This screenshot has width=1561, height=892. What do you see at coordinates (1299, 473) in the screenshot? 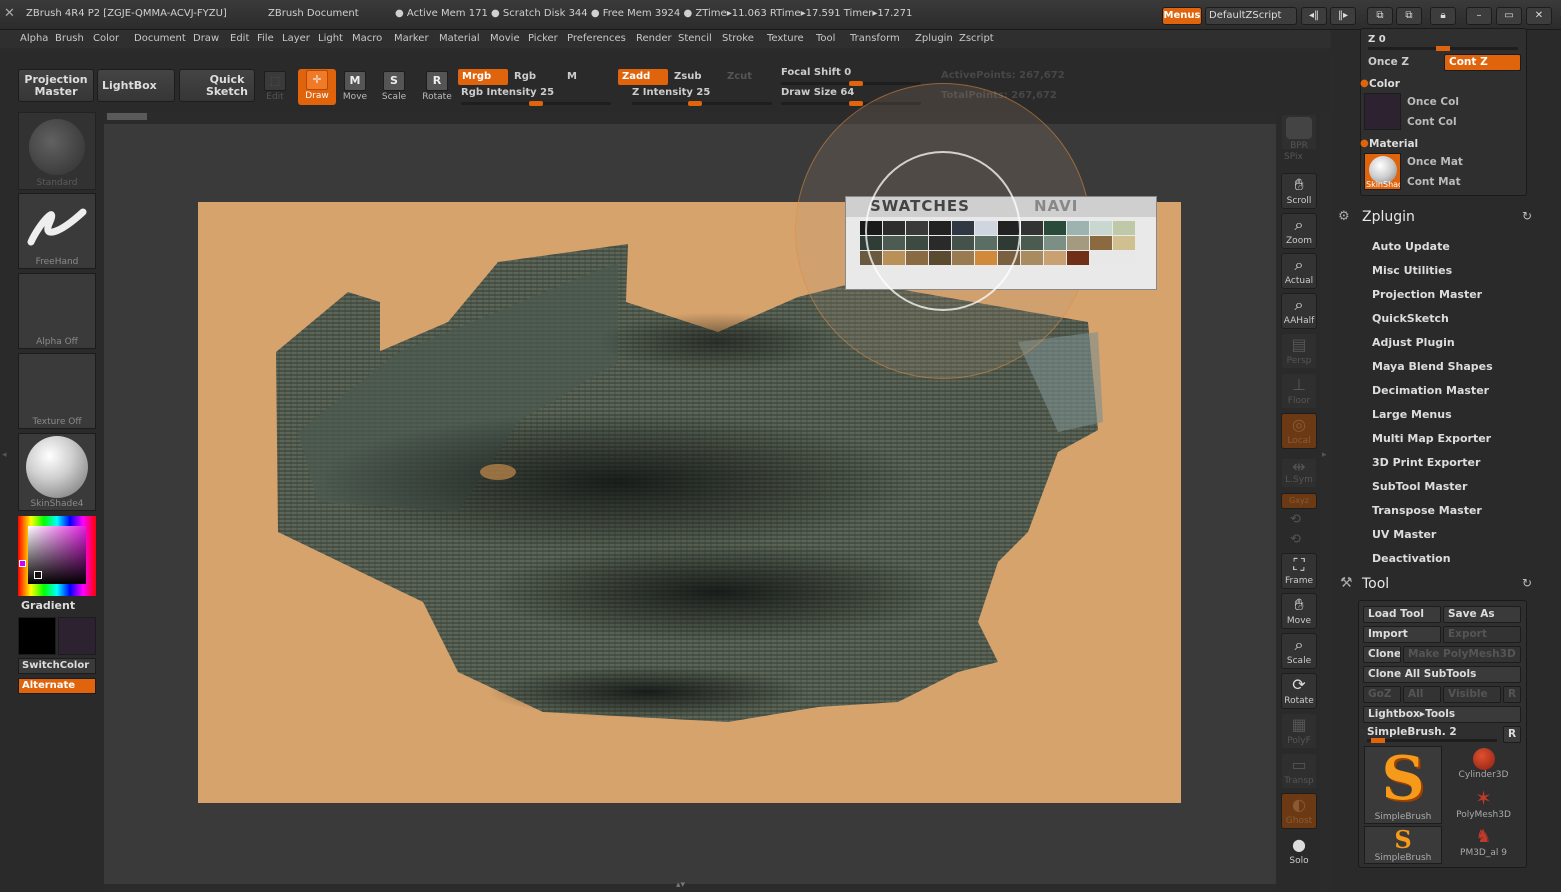
I see `lsym-button: ⇹ L.Sym` at bounding box center [1299, 473].